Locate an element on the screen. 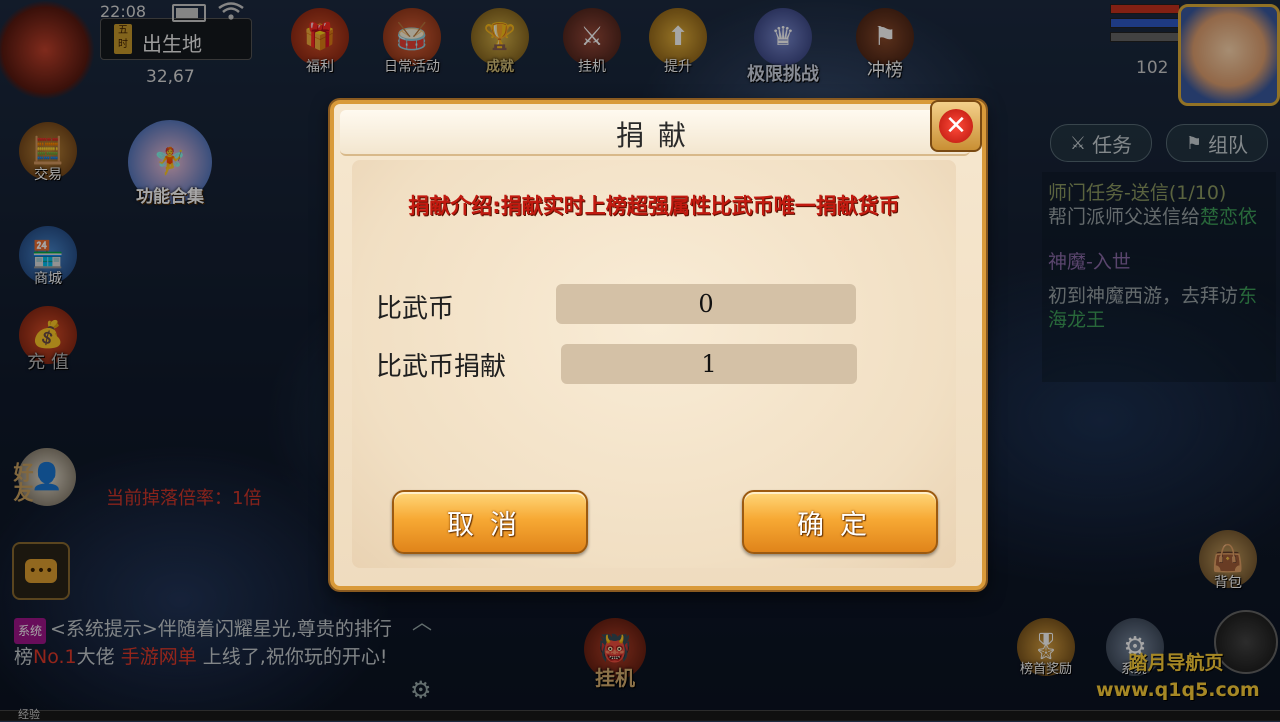  cancel-button: 取消 is located at coordinates (490, 522).